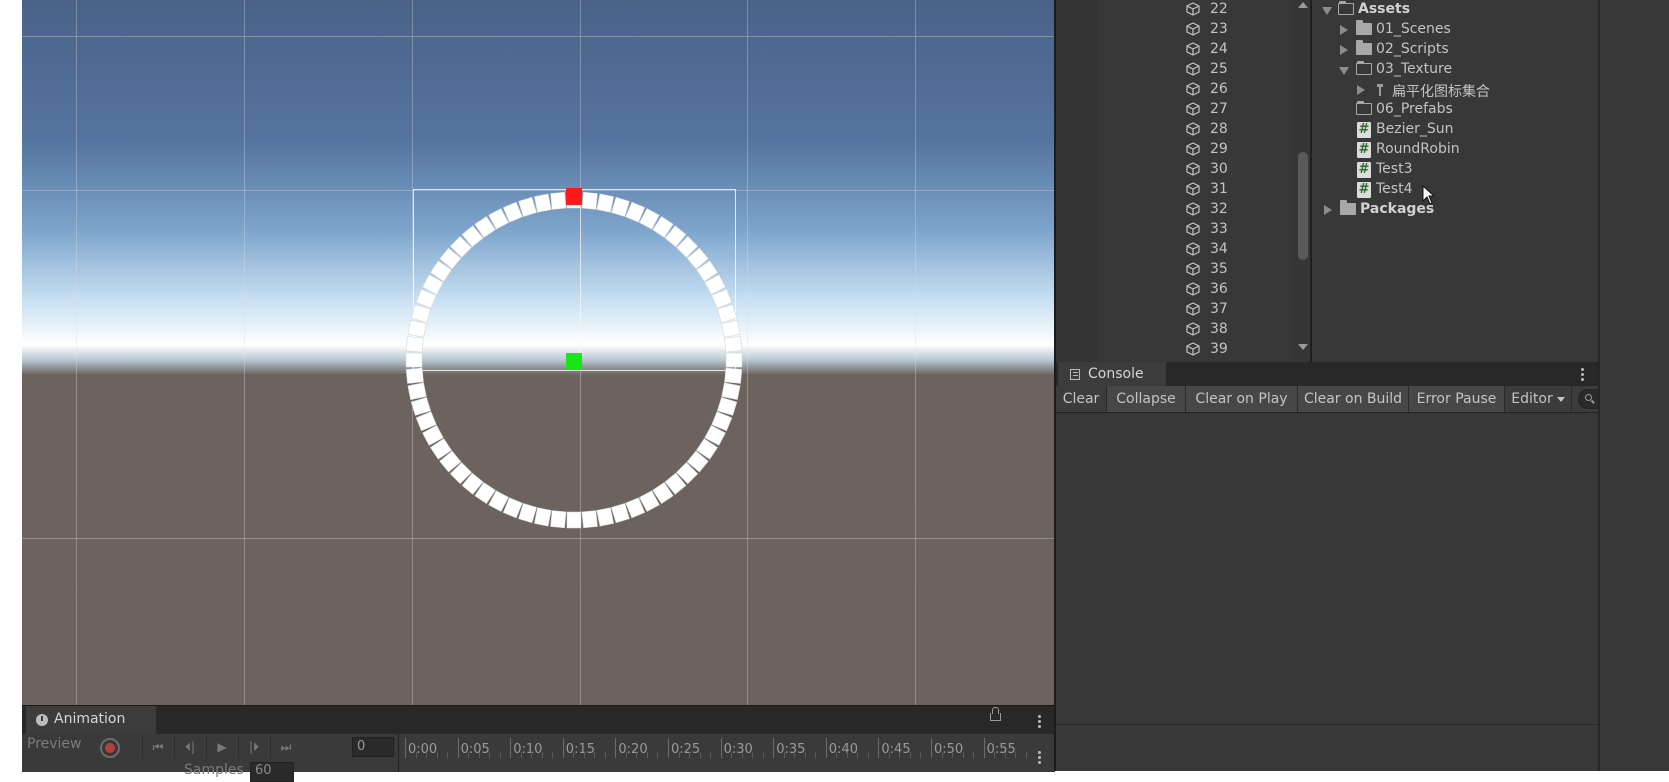  I want to click on hierarchy-item-label: 24, so click(1219, 49).